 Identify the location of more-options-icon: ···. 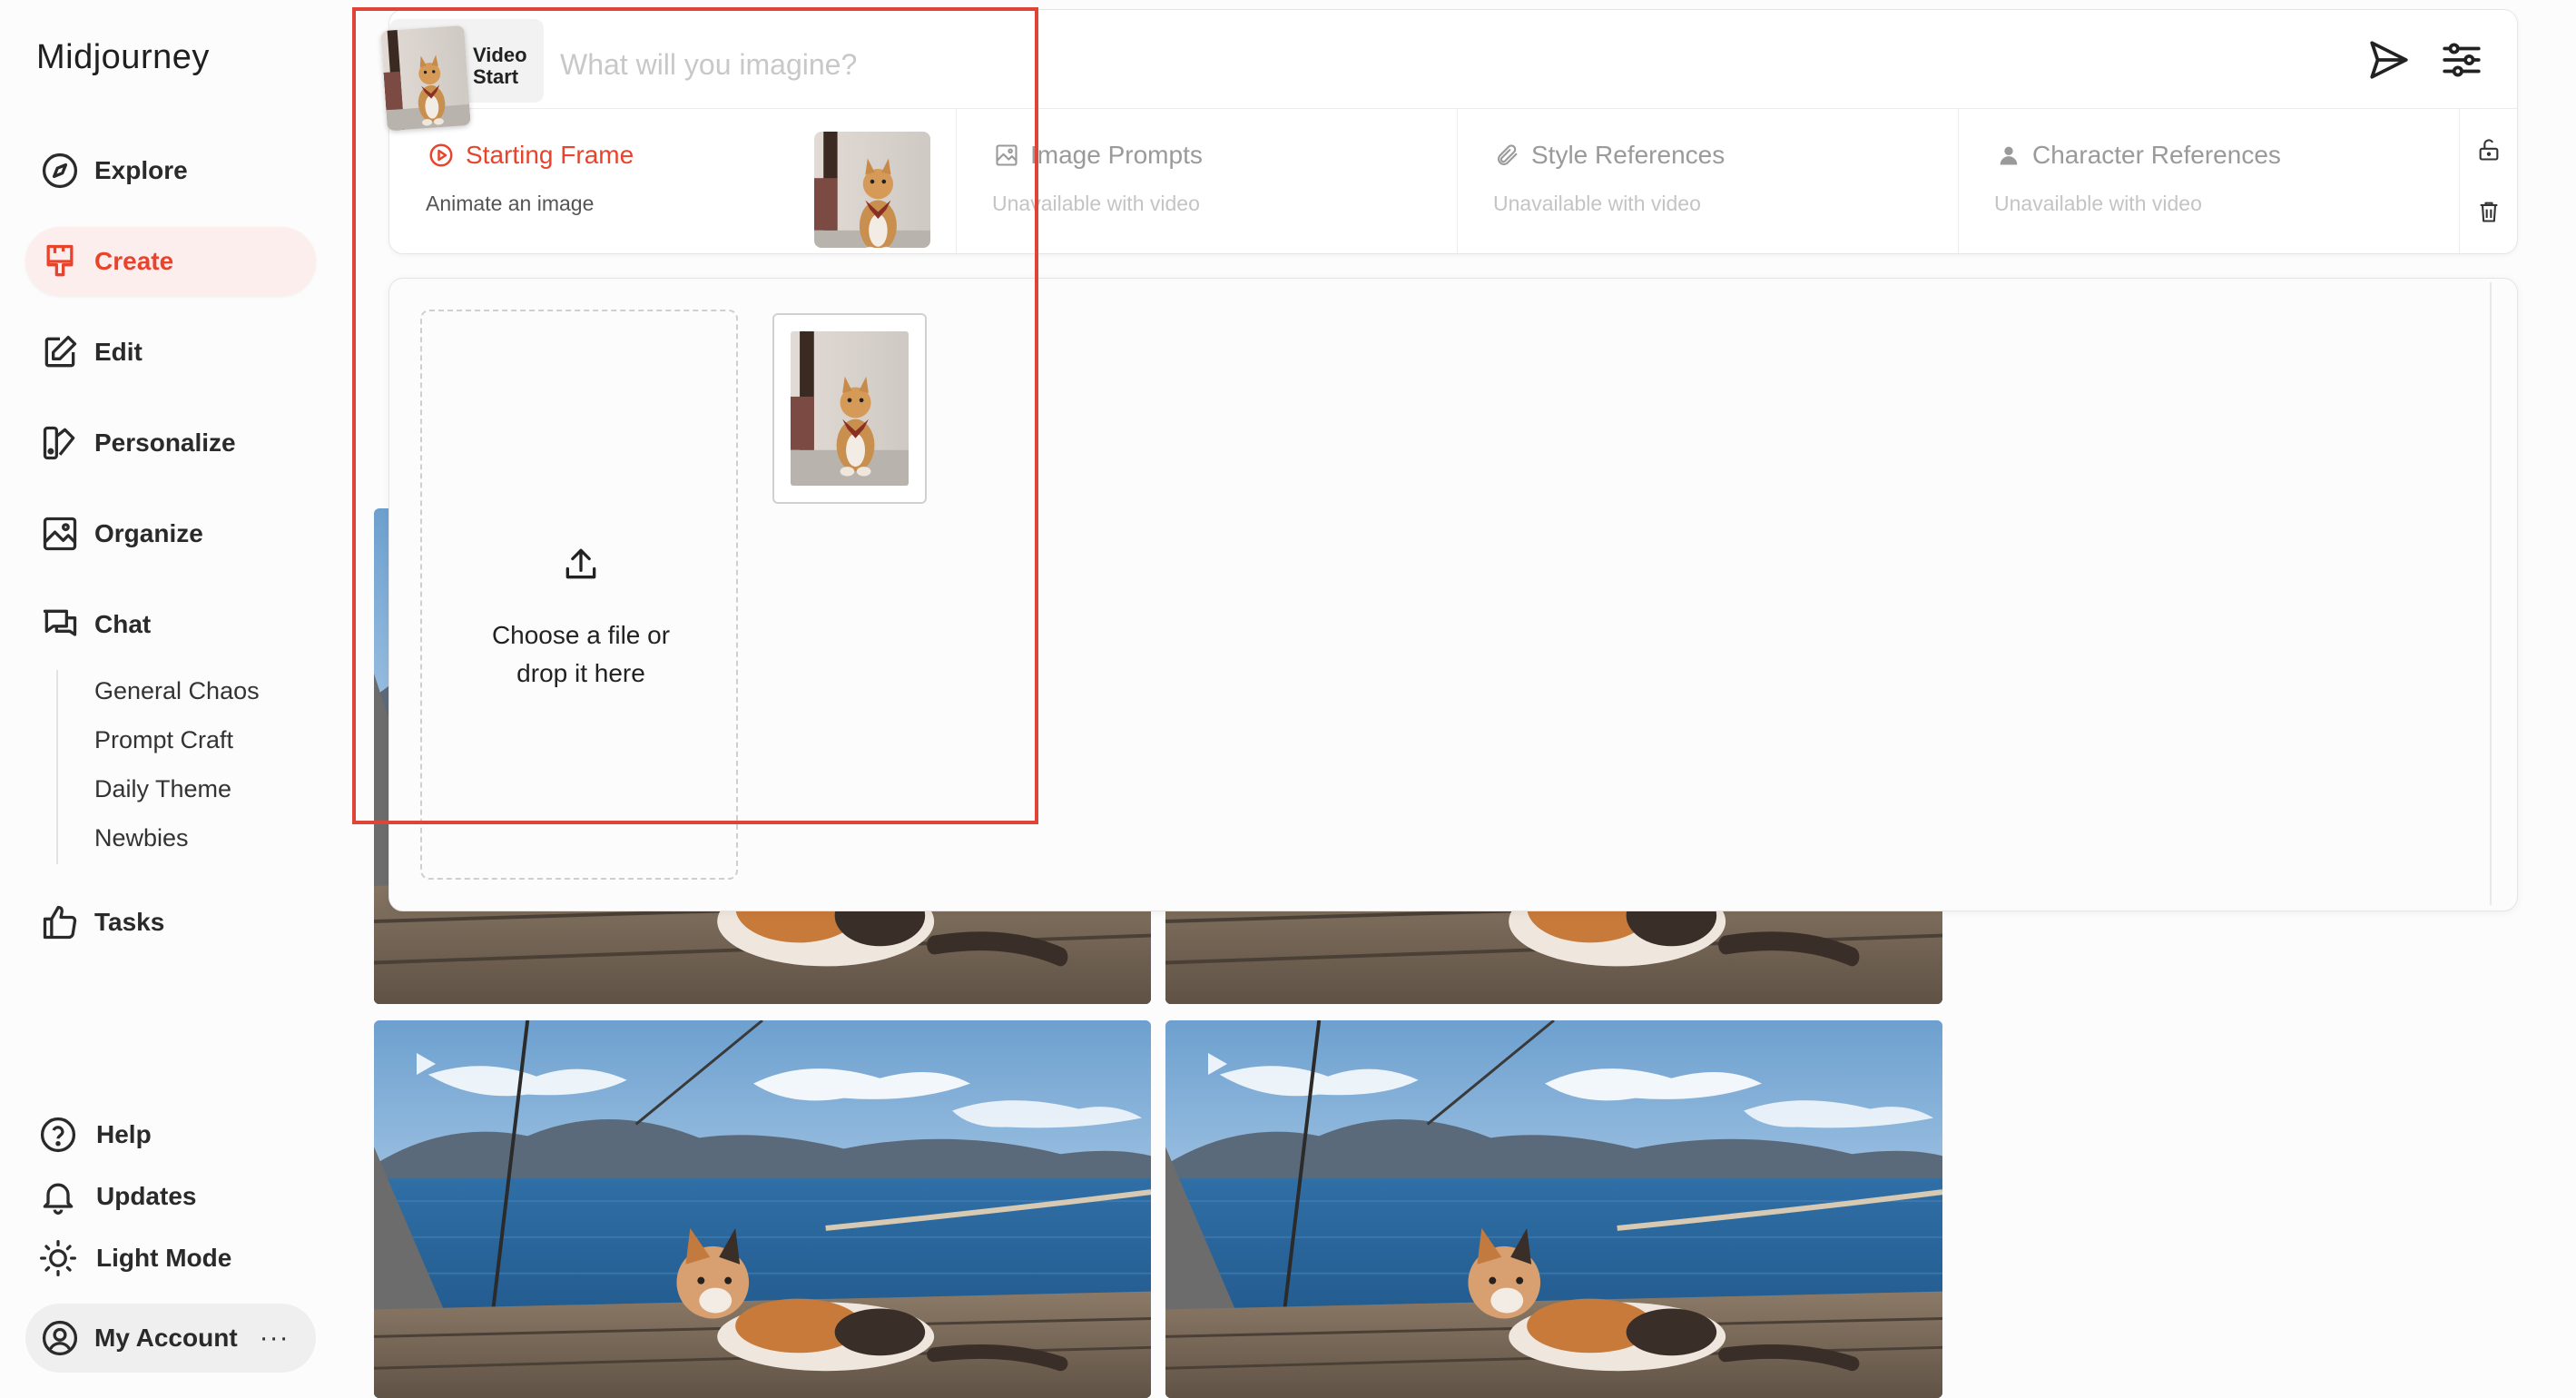
(275, 1338).